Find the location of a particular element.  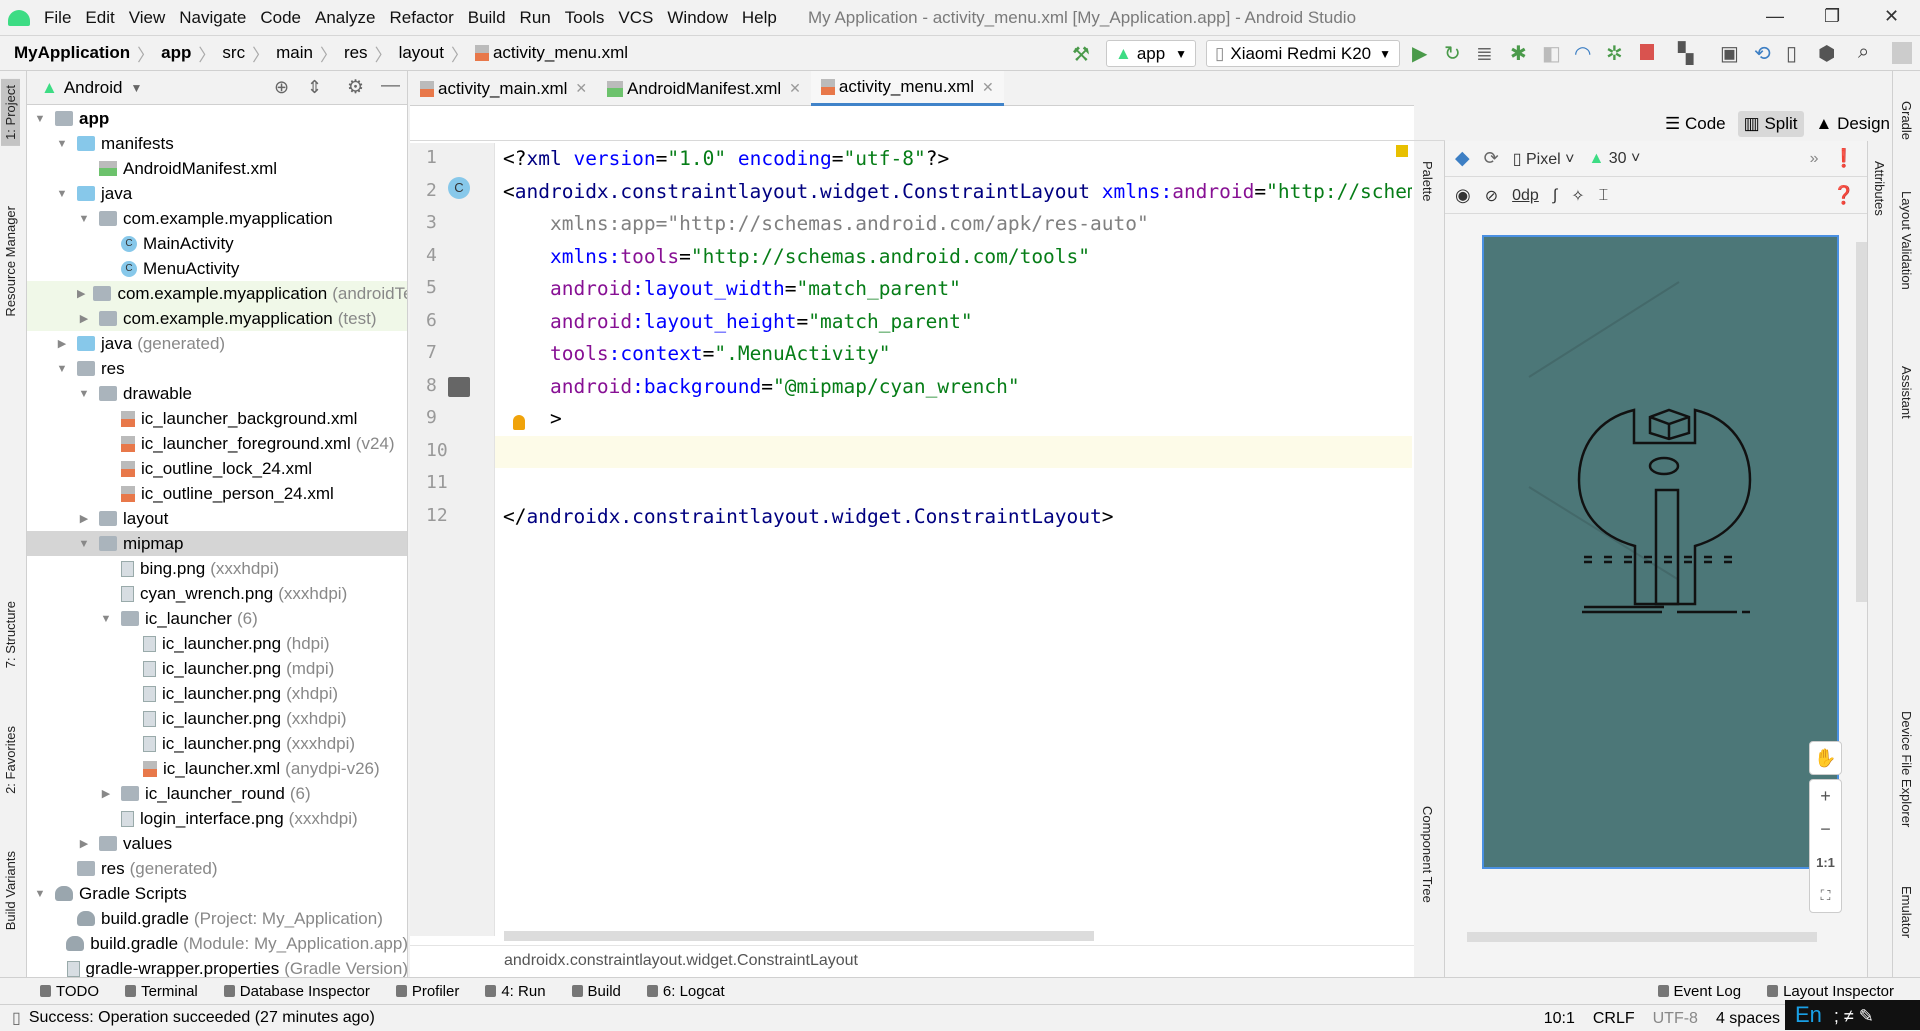

menu-vcs: VCS is located at coordinates (635, 18).